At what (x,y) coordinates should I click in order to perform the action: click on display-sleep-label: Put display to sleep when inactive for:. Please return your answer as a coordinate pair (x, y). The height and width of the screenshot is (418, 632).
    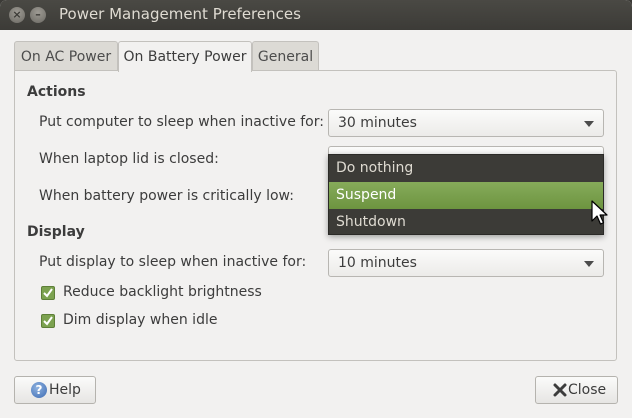
    Looking at the image, I should click on (173, 262).